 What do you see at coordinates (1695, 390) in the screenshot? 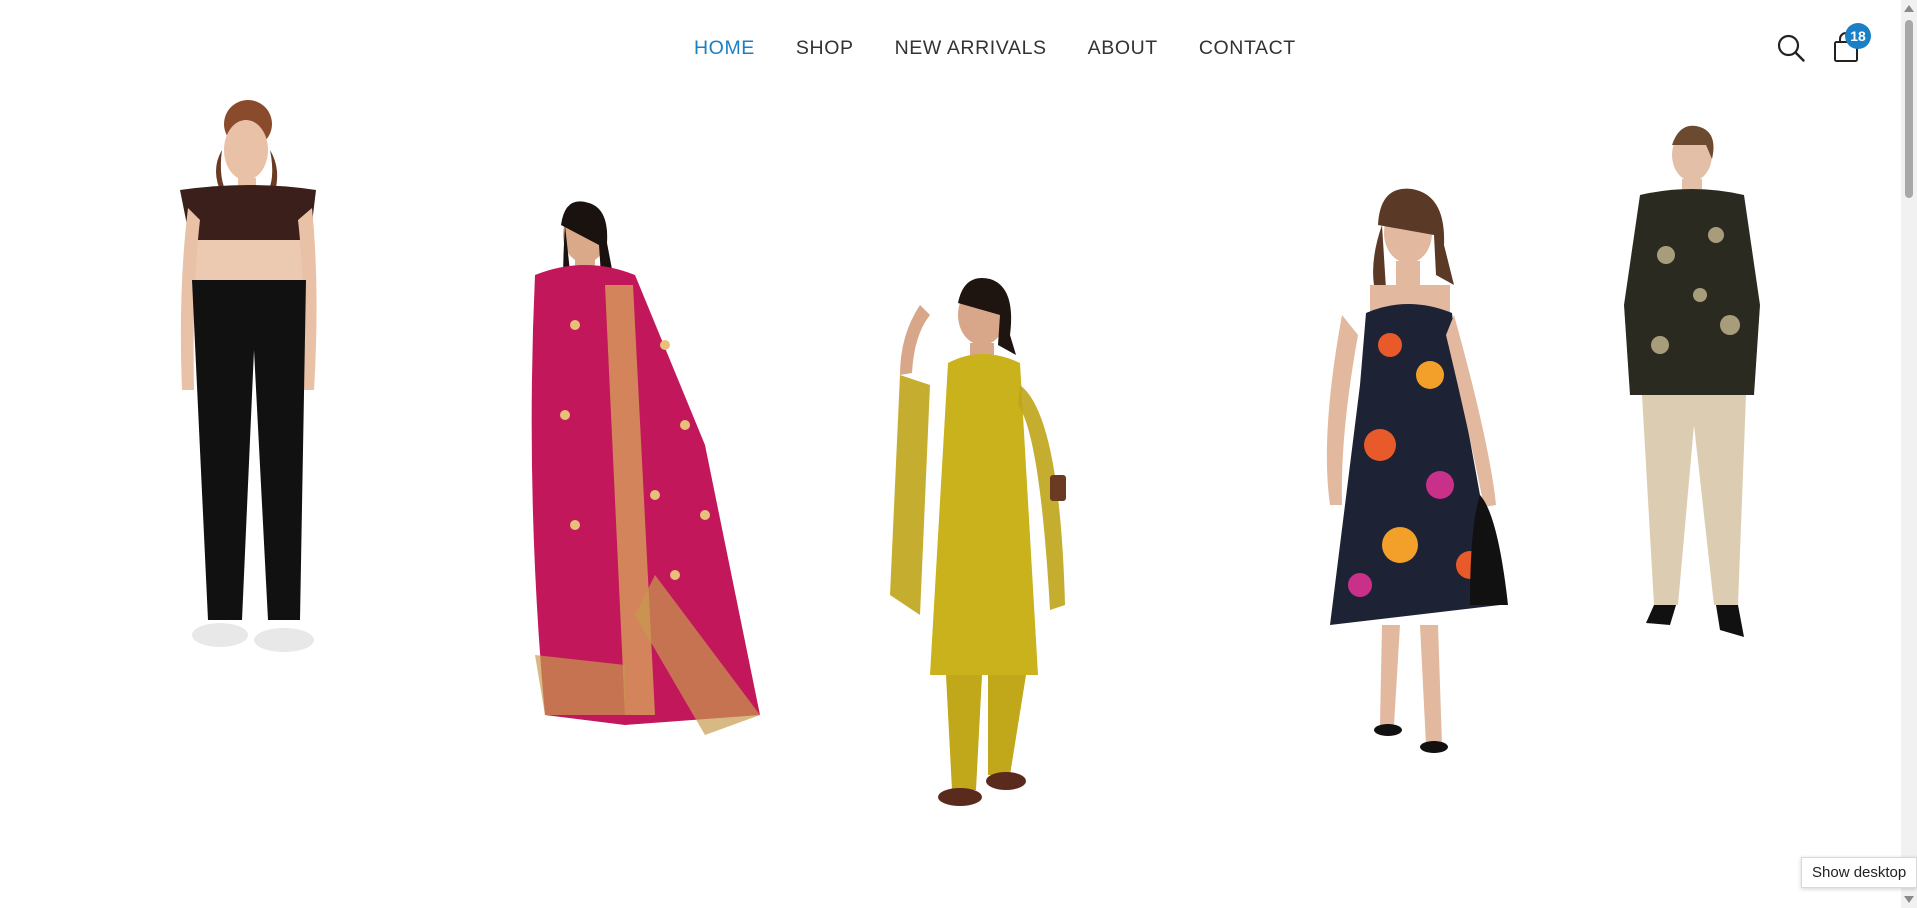
I see `product-image-black-blouse-beige-pants` at bounding box center [1695, 390].